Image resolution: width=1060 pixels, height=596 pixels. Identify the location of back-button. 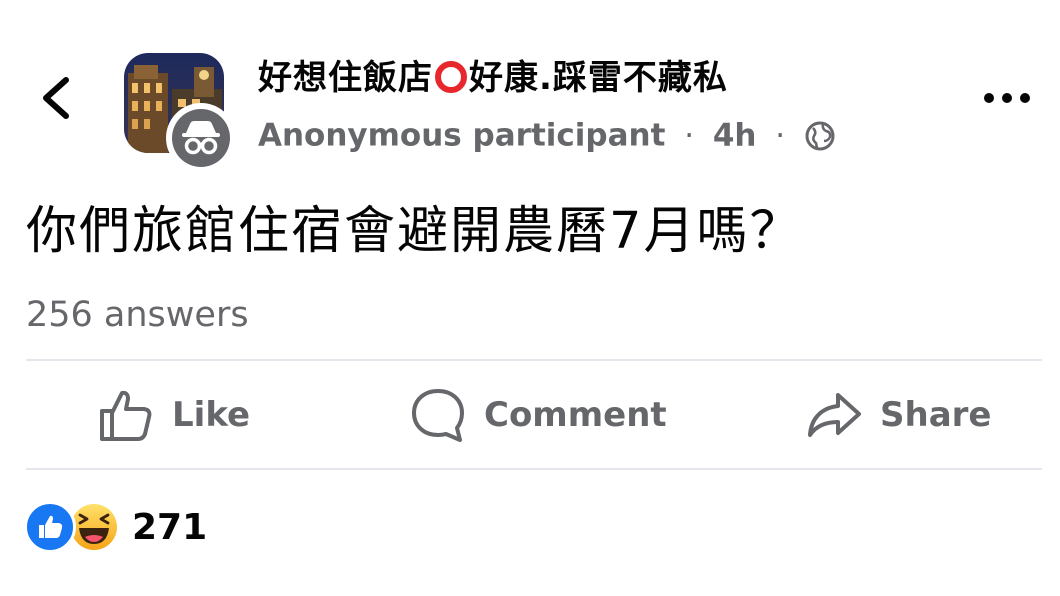
(56, 98).